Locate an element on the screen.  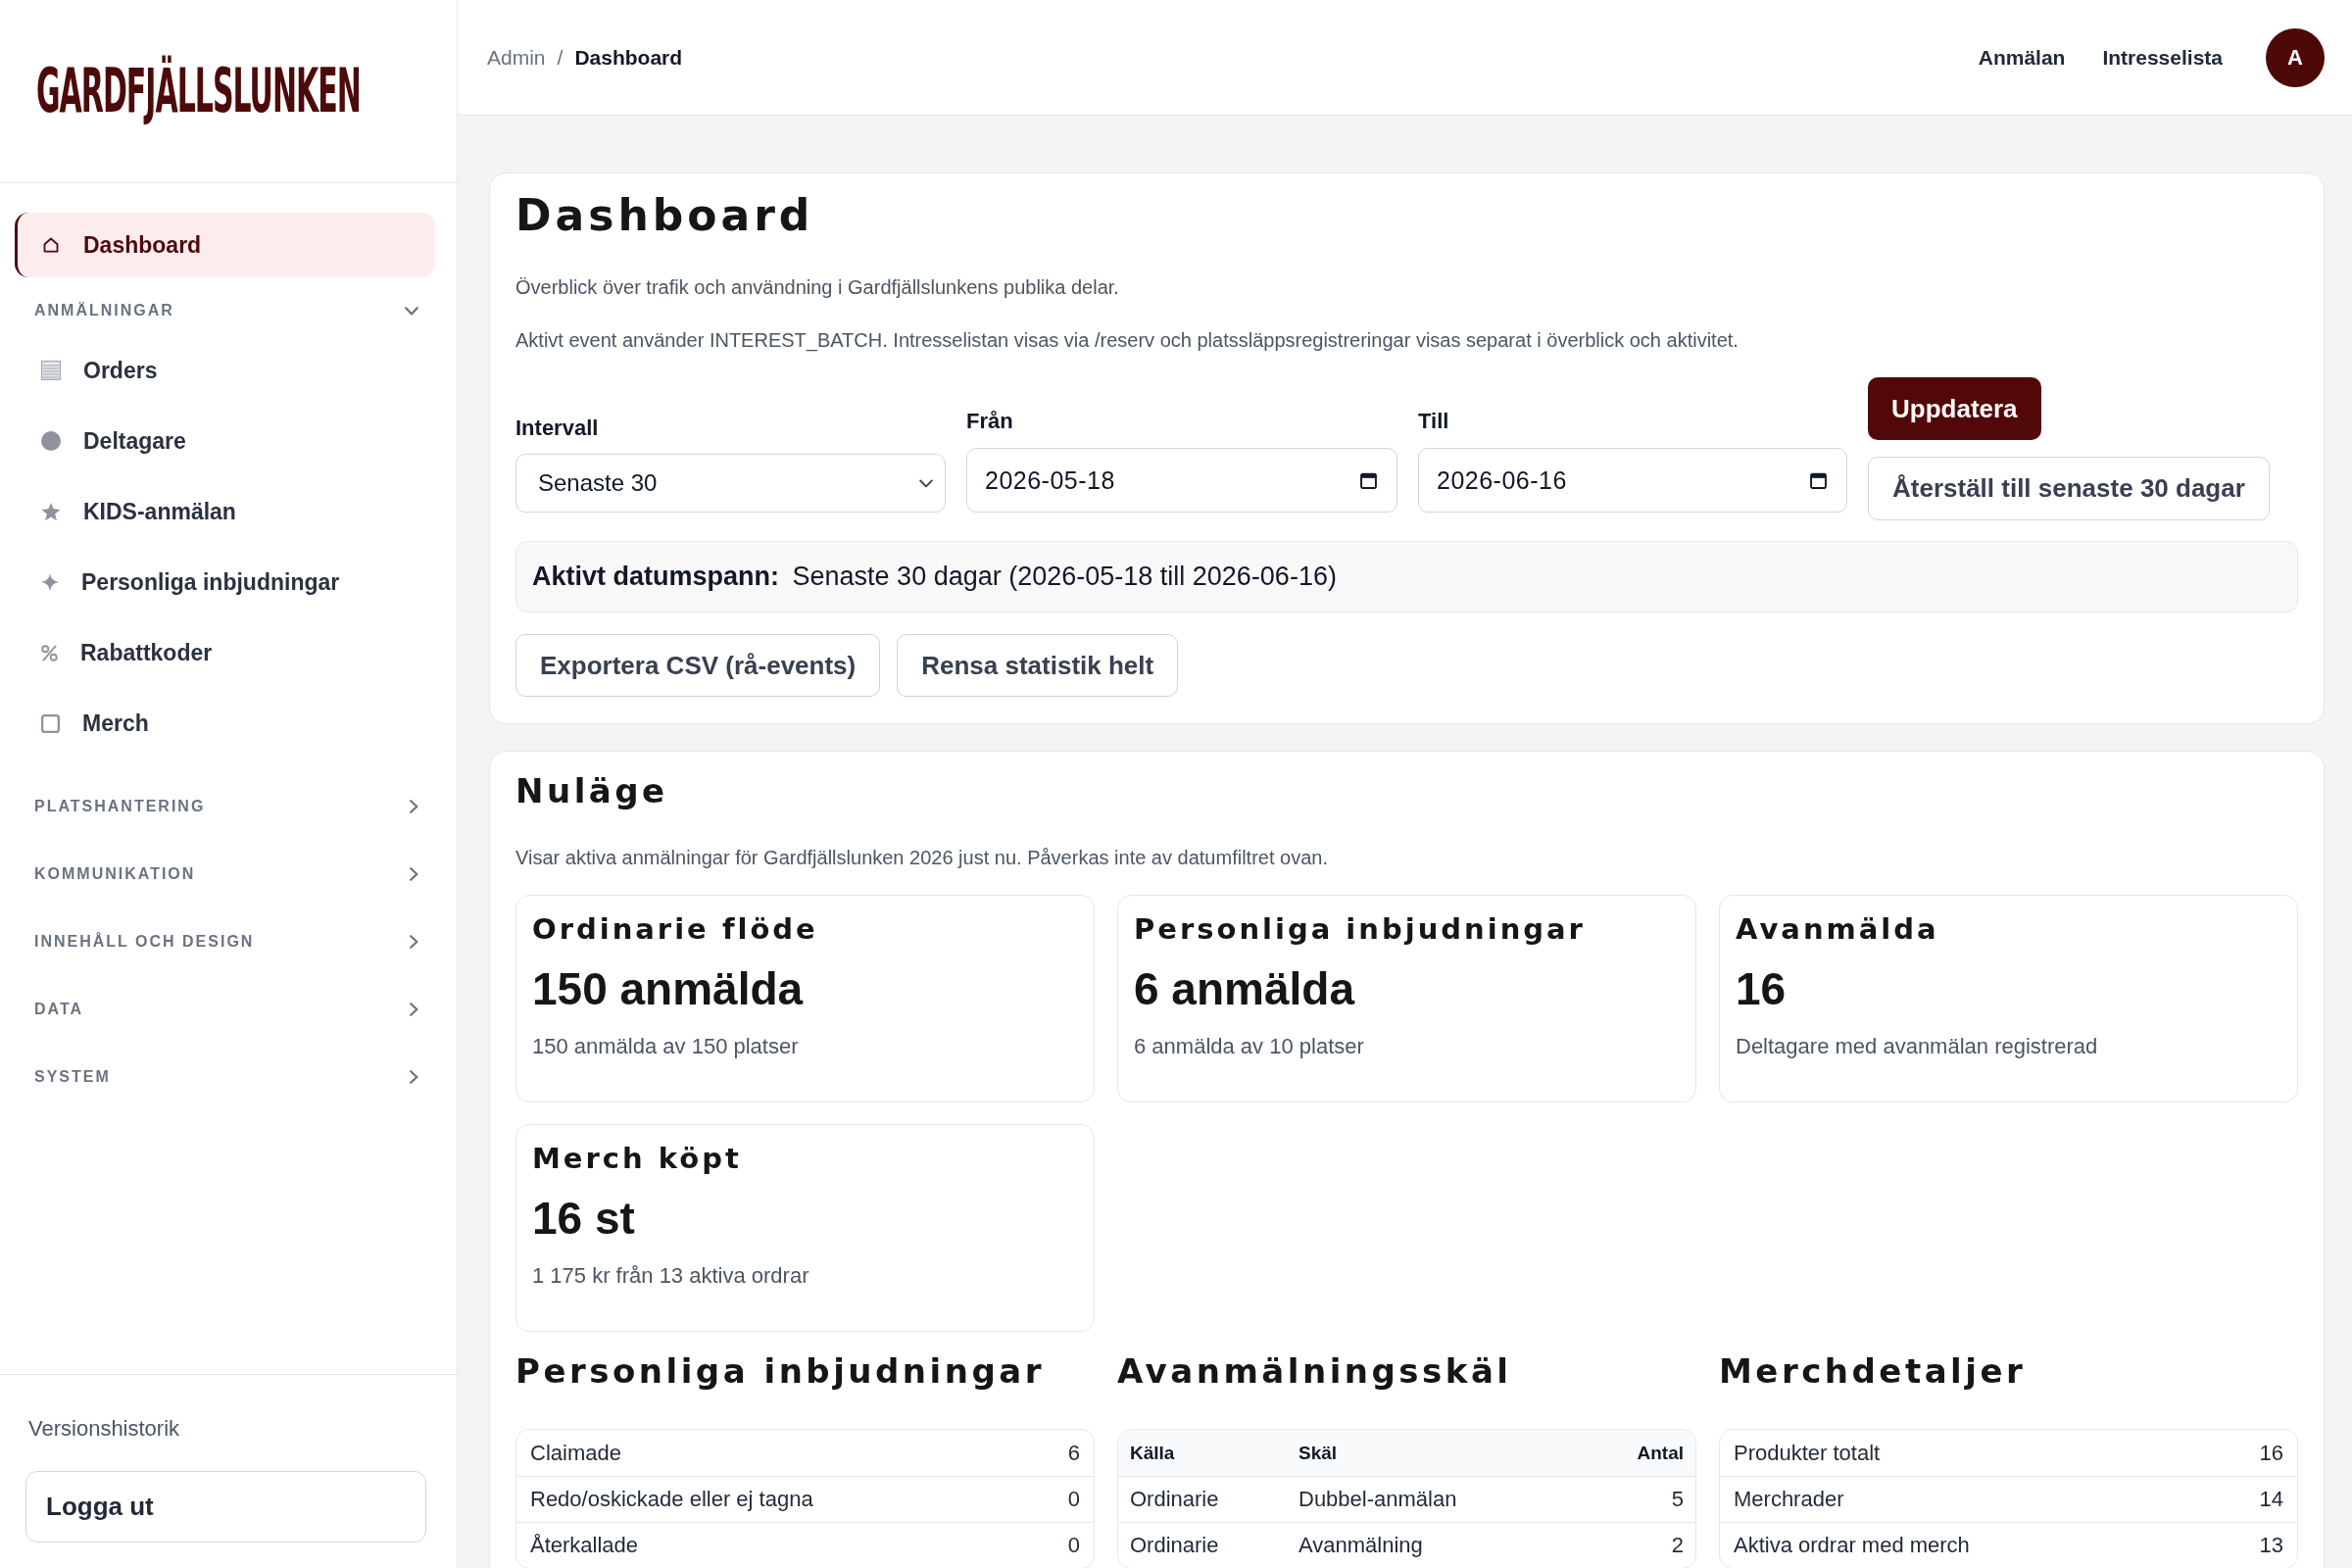
sidebar-item: Deltagare is located at coordinates (225, 441).